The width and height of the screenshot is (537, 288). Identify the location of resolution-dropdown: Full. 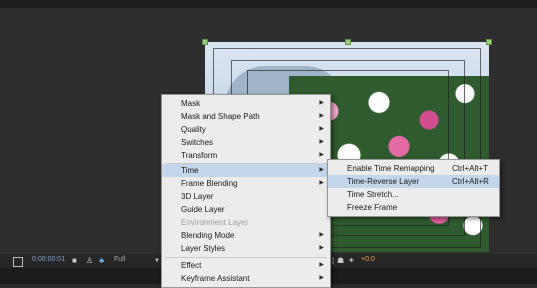
(119, 259).